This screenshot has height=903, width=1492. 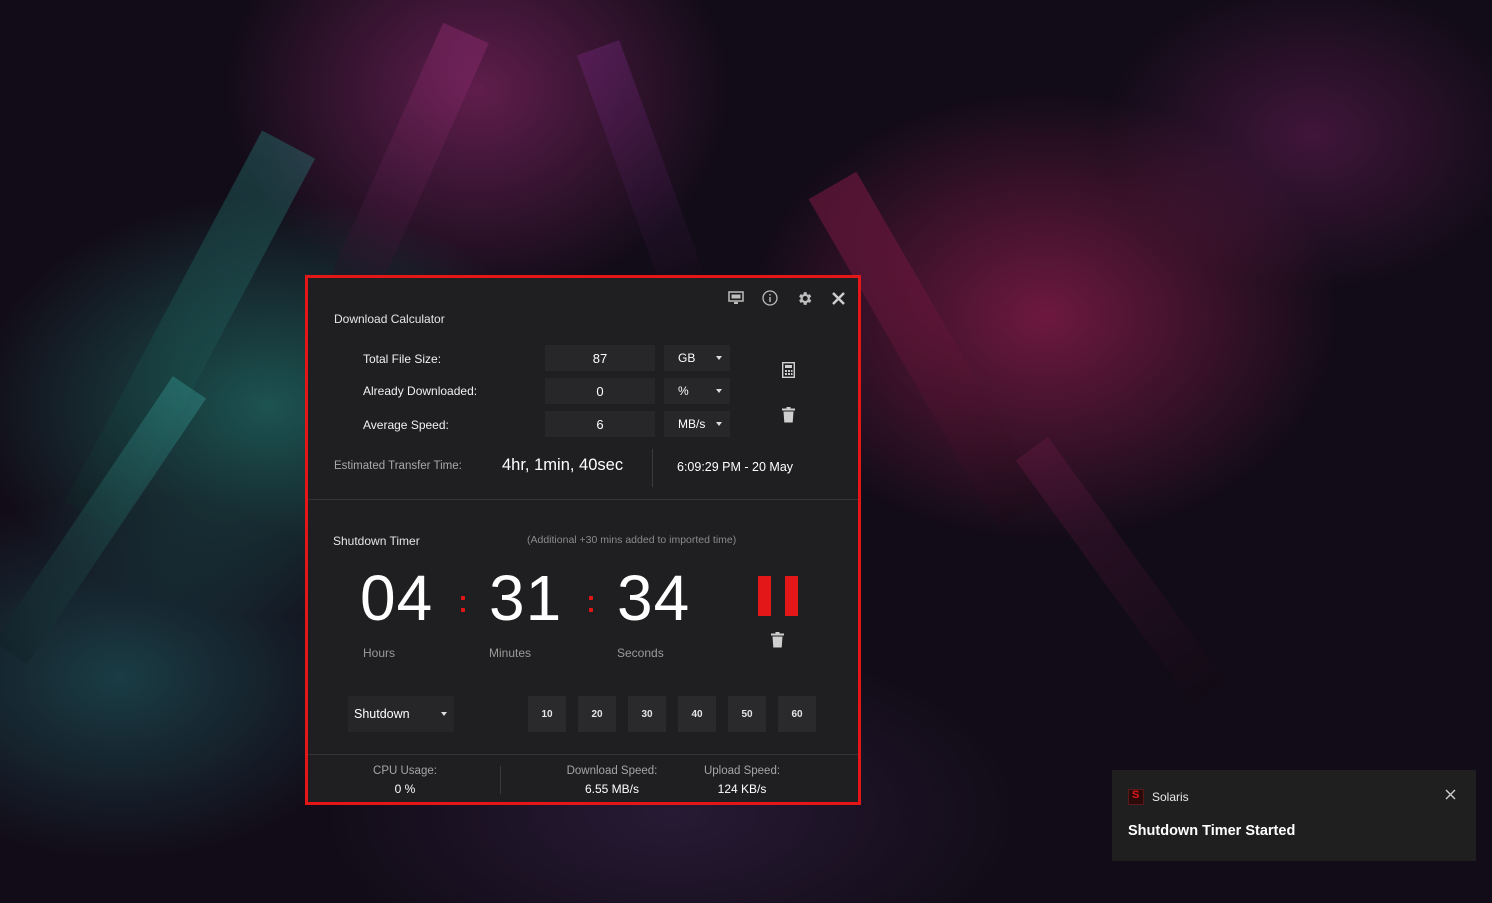 What do you see at coordinates (547, 714) in the screenshot?
I see `add-10-minutes-button: 10` at bounding box center [547, 714].